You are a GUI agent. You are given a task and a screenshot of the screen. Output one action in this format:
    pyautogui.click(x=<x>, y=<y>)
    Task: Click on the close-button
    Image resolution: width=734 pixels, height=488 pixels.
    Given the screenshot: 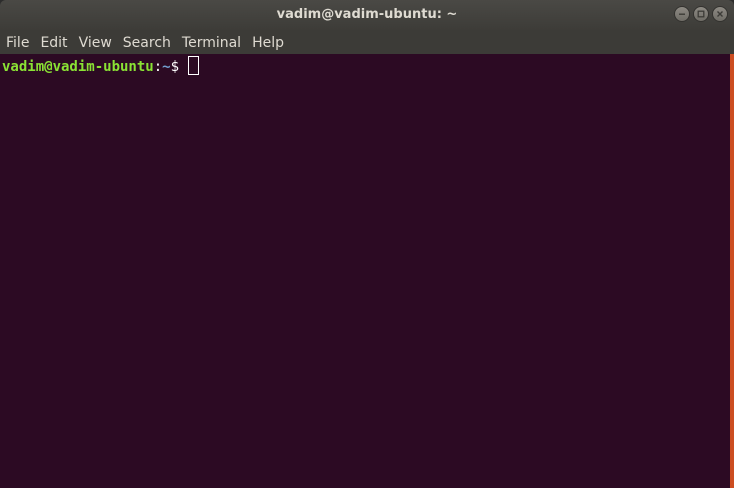 What is the action you would take?
    pyautogui.click(x=720, y=14)
    